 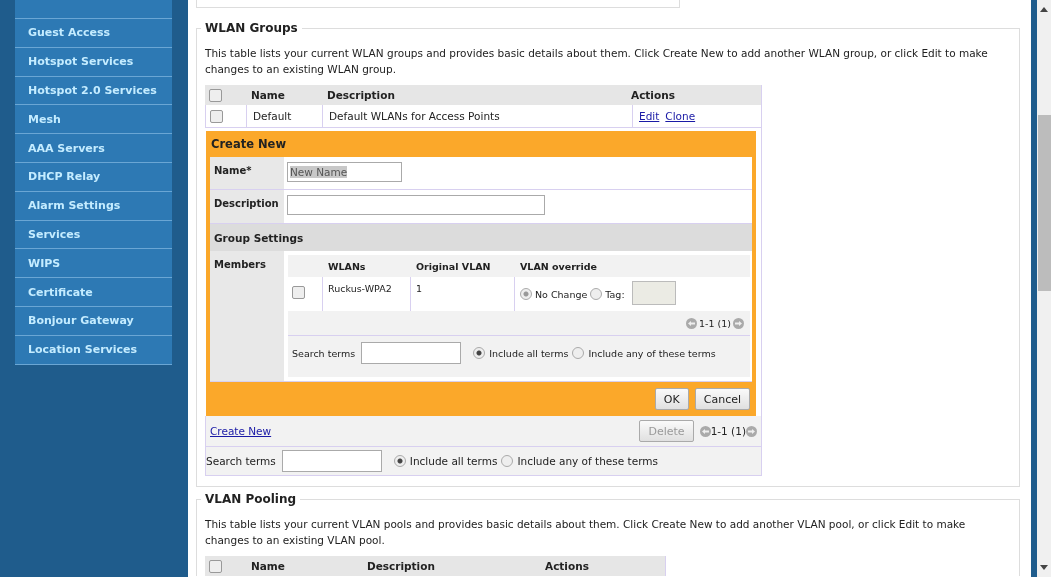 What do you see at coordinates (559, 266) in the screenshot?
I see `column-header: VLAN override` at bounding box center [559, 266].